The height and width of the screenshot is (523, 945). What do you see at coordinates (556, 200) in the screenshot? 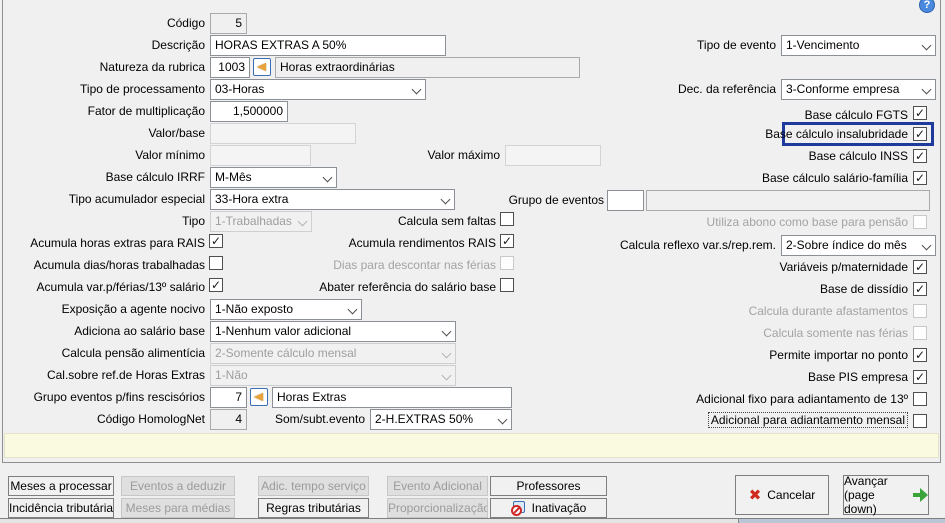
I see `grupo-eventos-label: Grupo de eventos` at bounding box center [556, 200].